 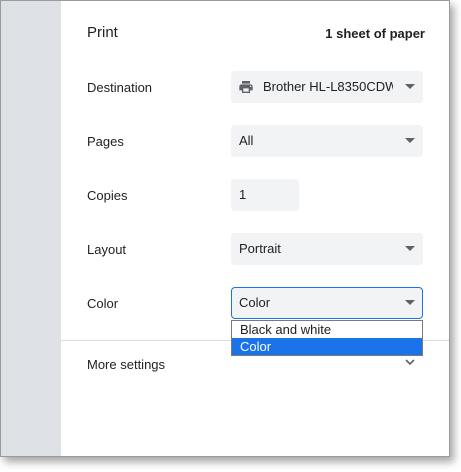 I want to click on destination-select: Brother HL-L8350CDW series, so click(x=327, y=87).